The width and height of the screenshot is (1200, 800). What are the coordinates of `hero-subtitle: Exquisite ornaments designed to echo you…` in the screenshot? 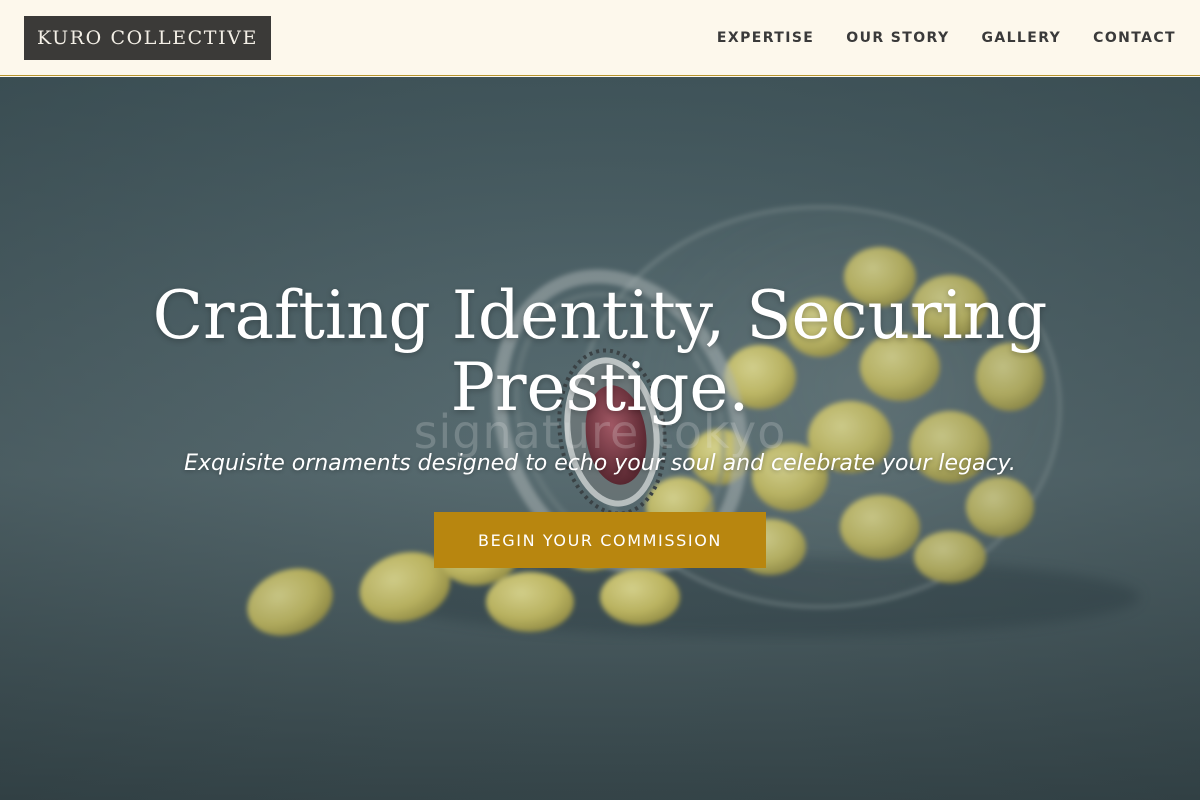 It's located at (600, 463).